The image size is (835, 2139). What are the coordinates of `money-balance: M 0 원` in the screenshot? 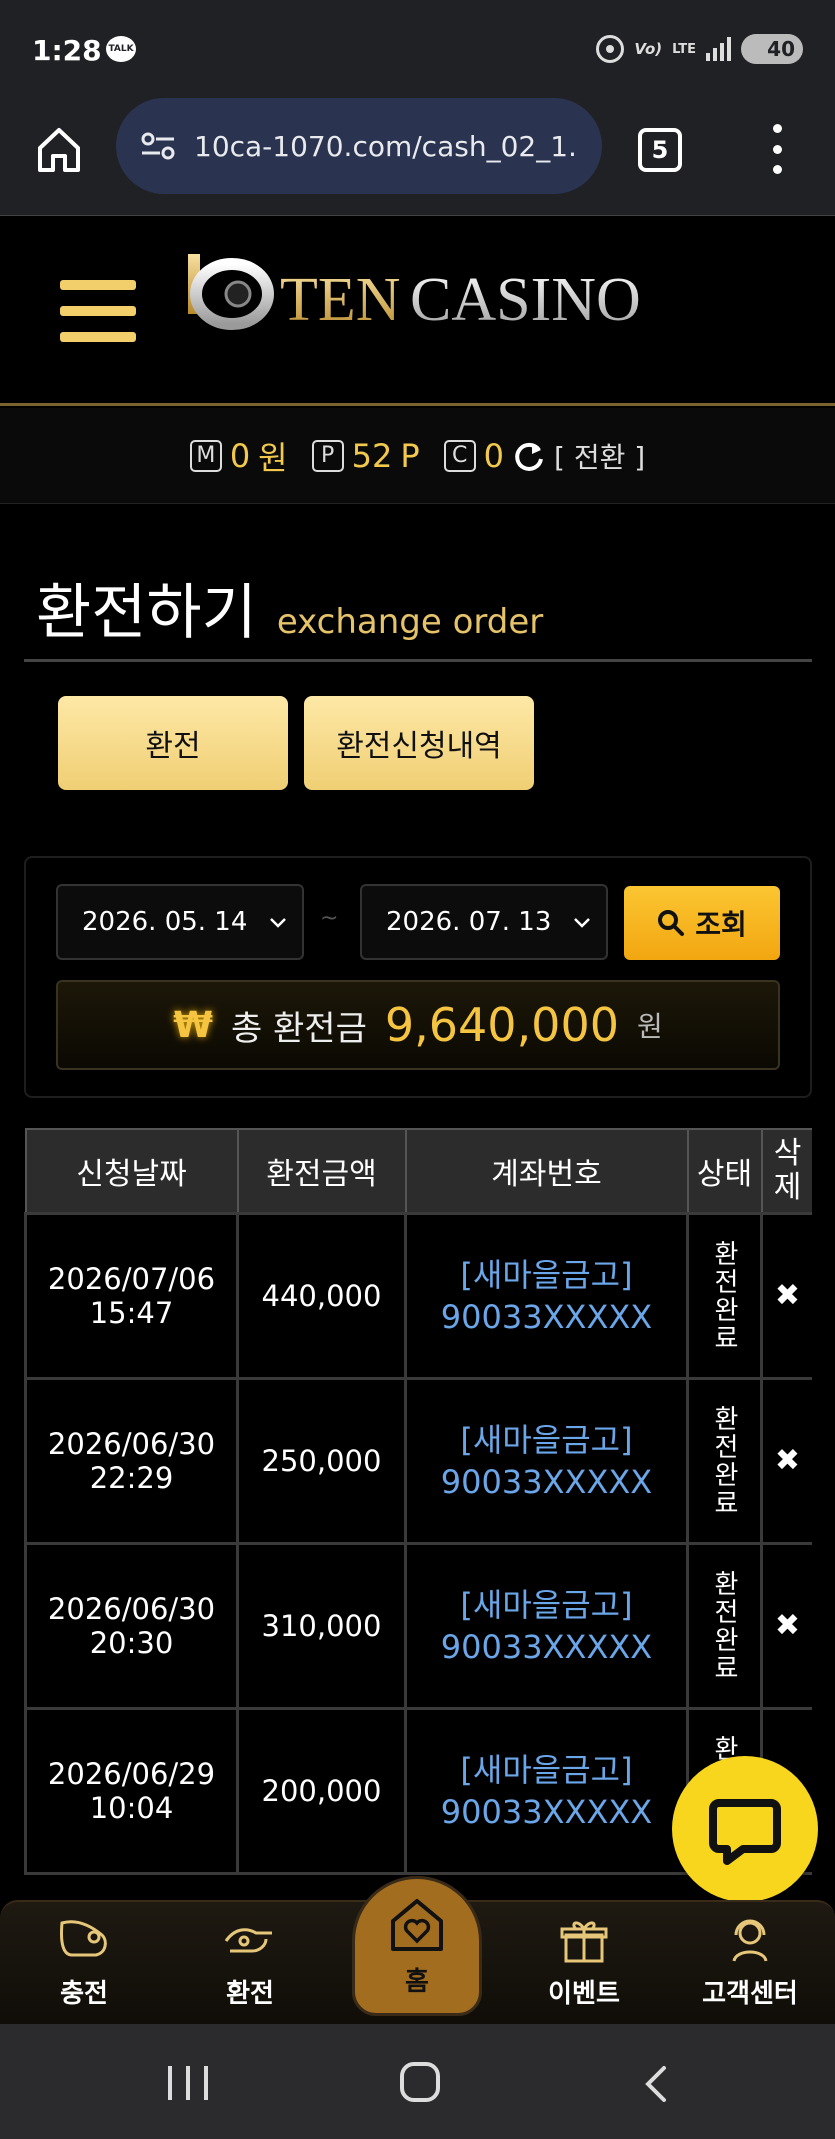 It's located at (238, 456).